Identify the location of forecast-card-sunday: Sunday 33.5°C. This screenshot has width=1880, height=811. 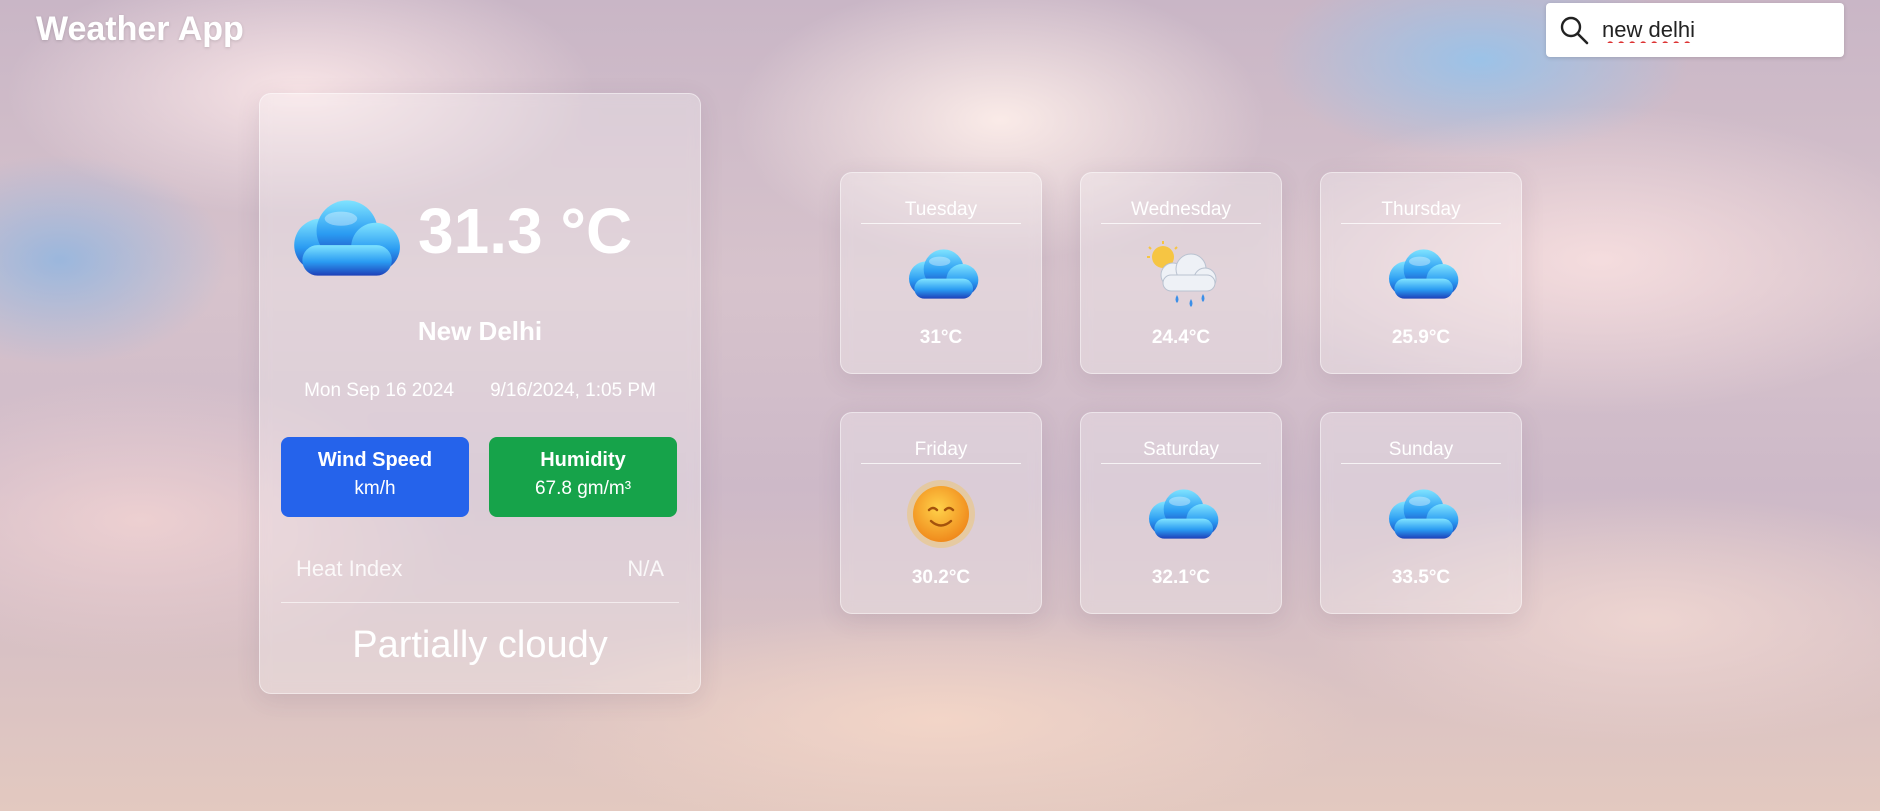
(1421, 513).